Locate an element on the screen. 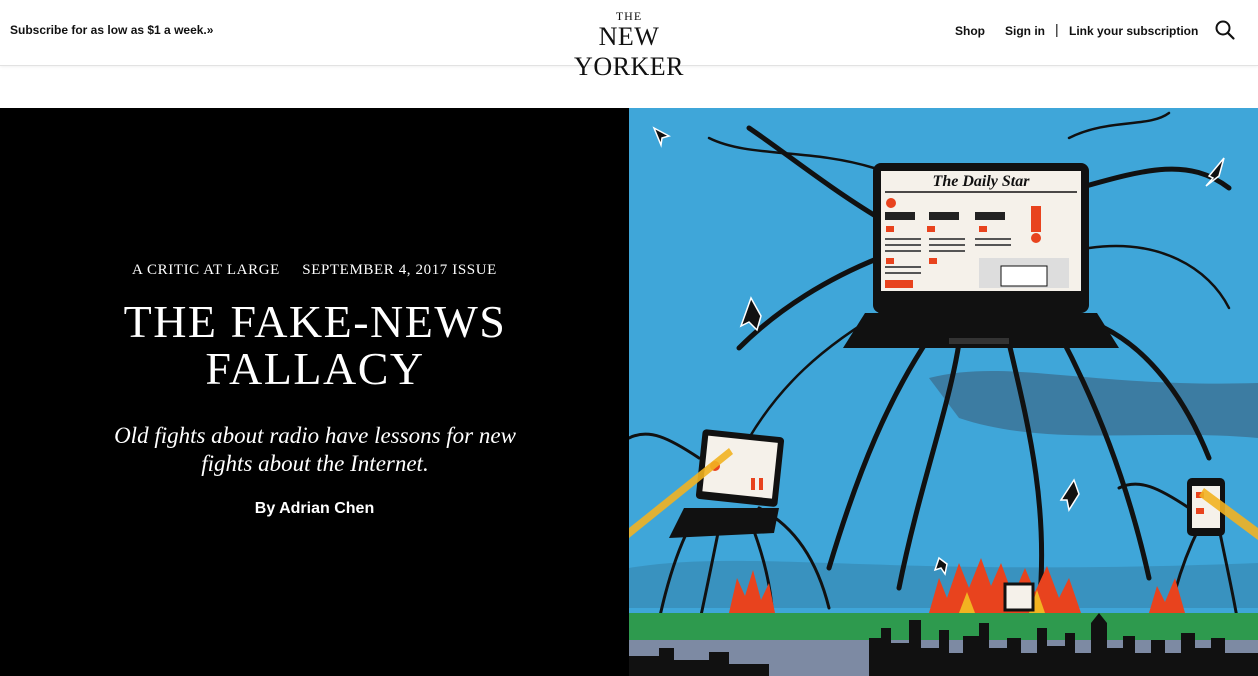 Image resolution: width=1258 pixels, height=676 pixels. newspaper-masthead: The Daily Star is located at coordinates (982, 181).